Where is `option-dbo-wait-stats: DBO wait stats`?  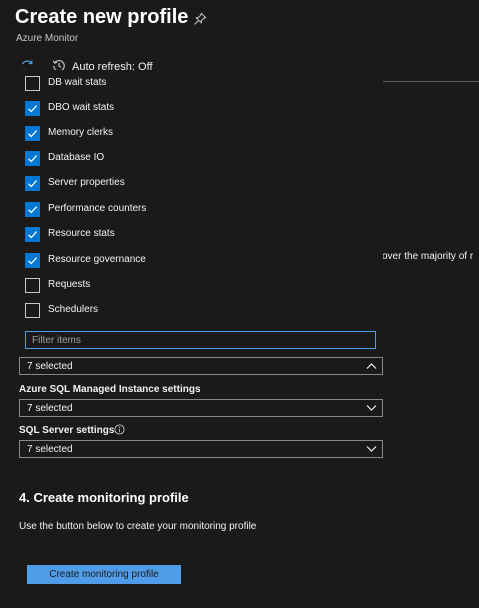 option-dbo-wait-stats: DBO wait stats is located at coordinates (195, 109).